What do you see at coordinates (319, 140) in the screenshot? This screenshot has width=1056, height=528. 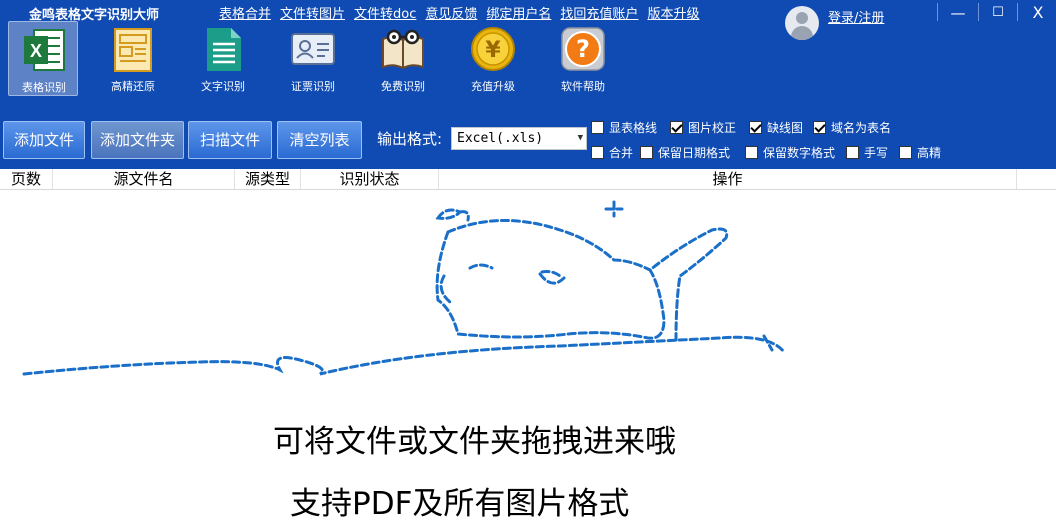 I see `clear-list-button: 清空列表` at bounding box center [319, 140].